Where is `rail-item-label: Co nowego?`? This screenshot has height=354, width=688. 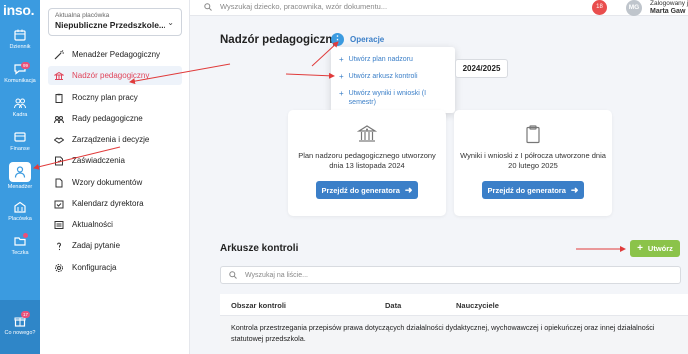
rail-item-label: Co nowego? is located at coordinates (20, 333).